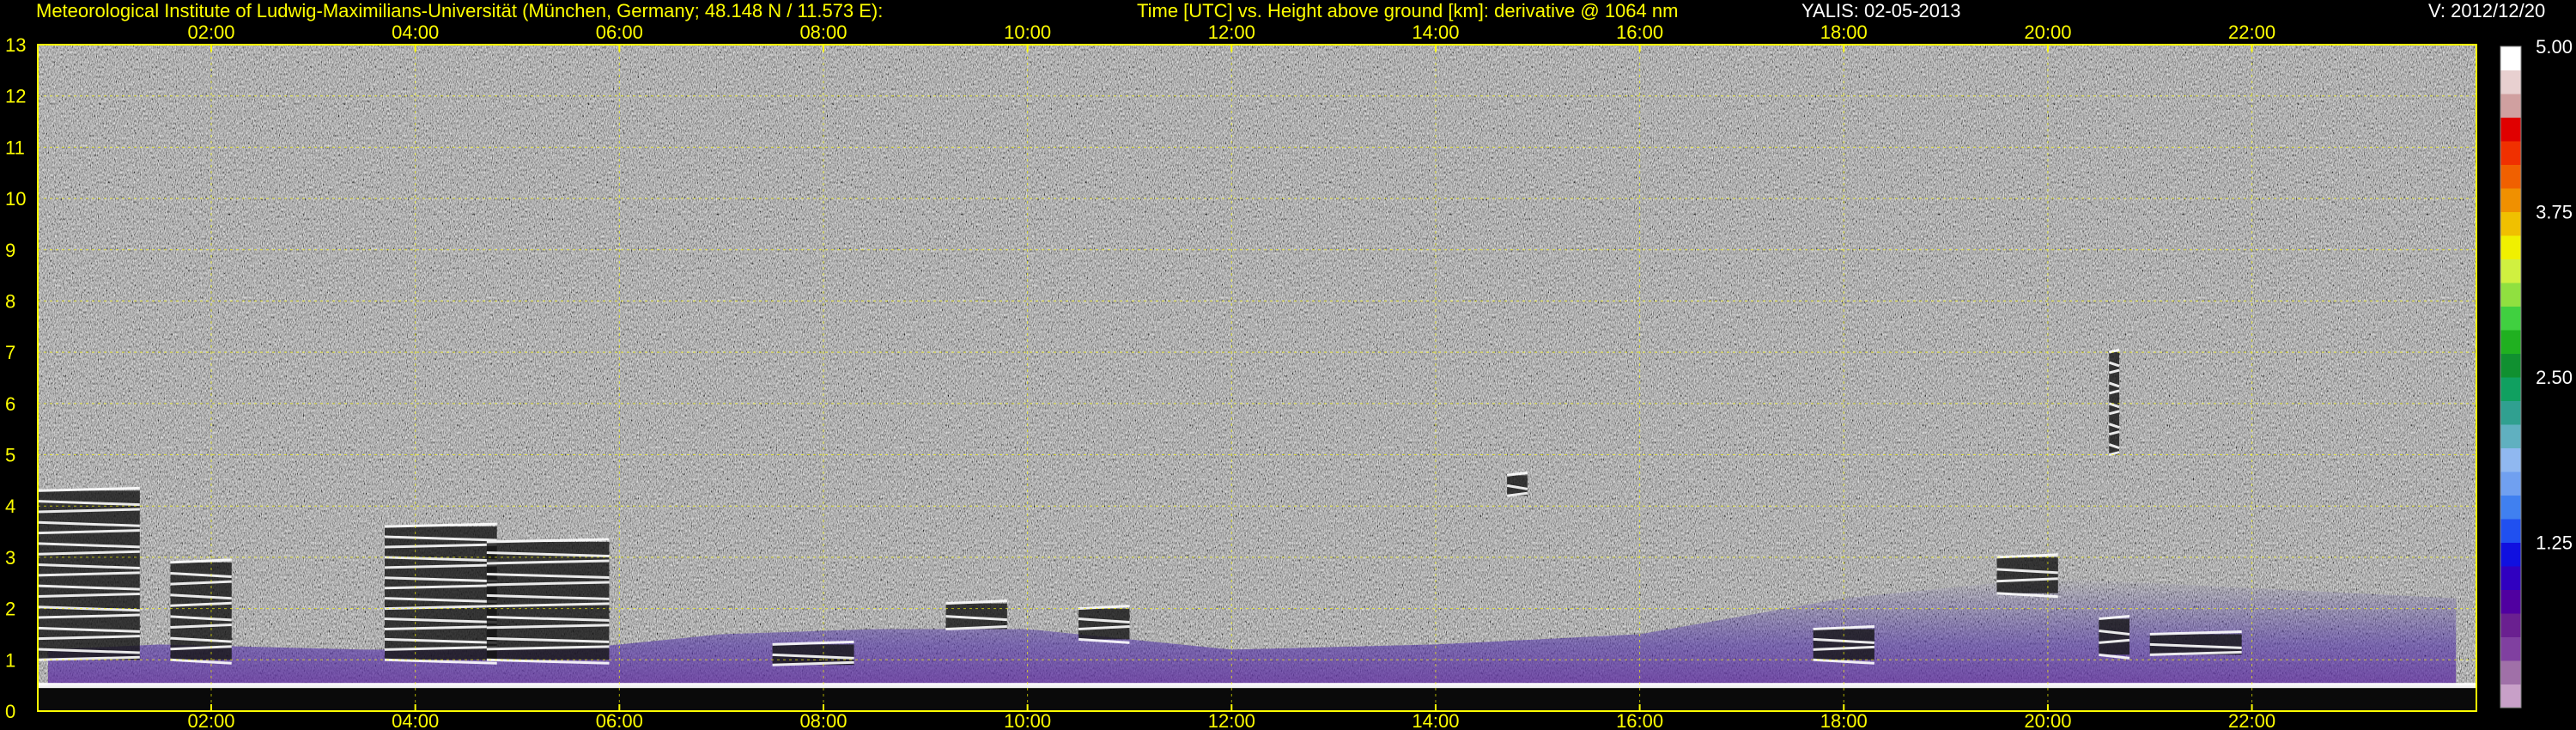  What do you see at coordinates (2251, 720) in the screenshot?
I see `x-tick-label-bottom: 22:00` at bounding box center [2251, 720].